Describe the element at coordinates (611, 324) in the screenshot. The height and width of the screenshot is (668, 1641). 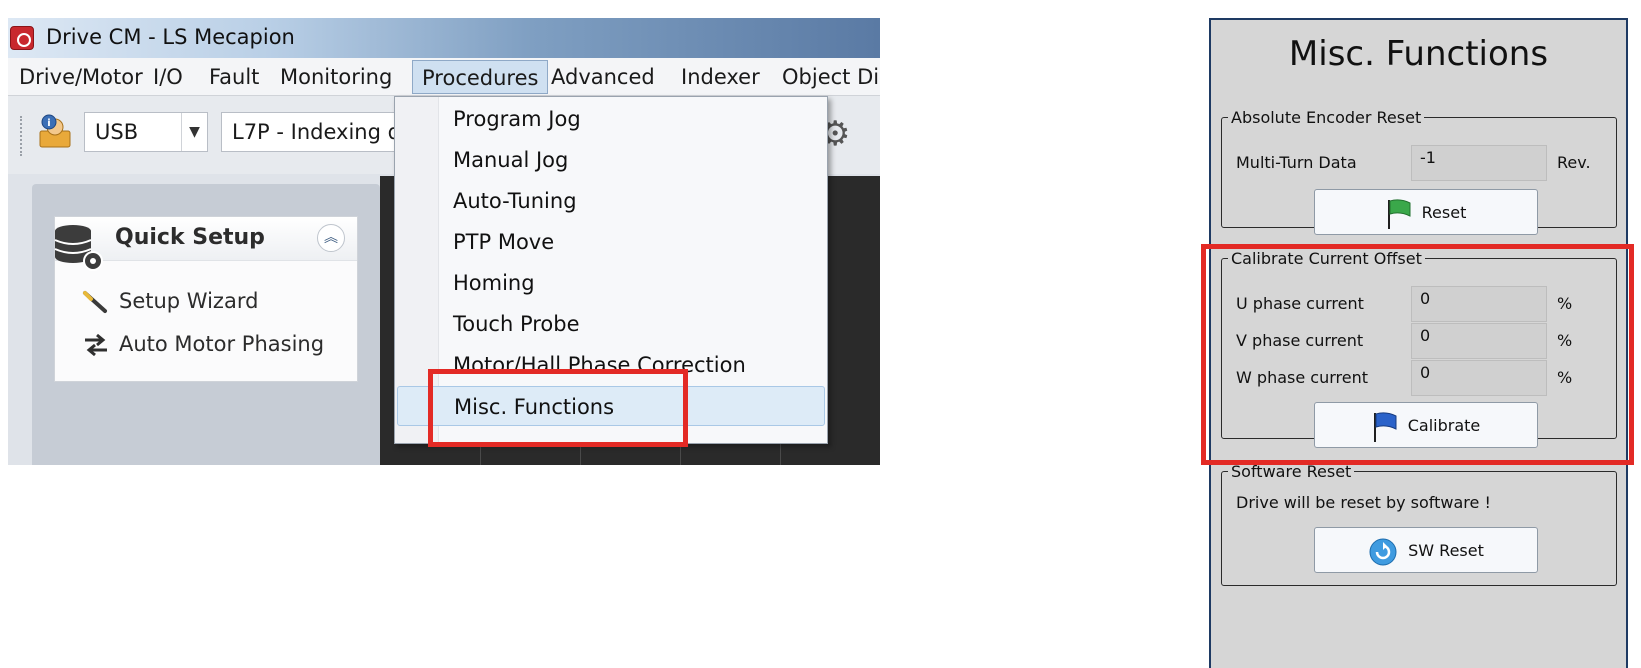
I see `menu-item-touch-probe: Touch Probe` at that location.